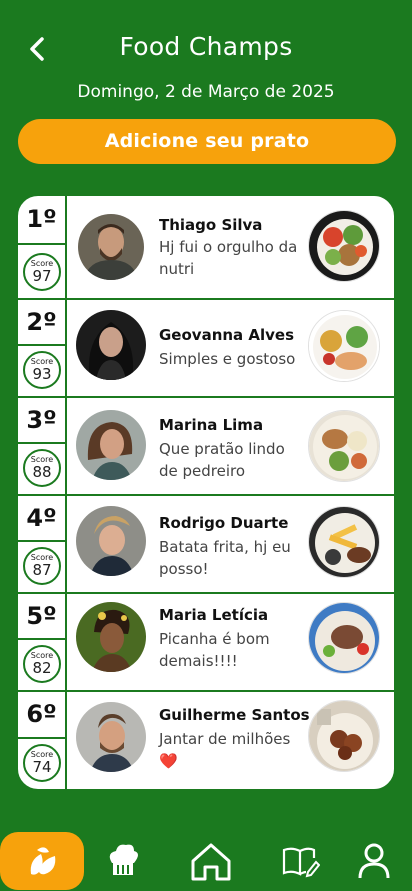 The height and width of the screenshot is (891, 412). I want to click on rank-position: 6º, so click(41, 715).